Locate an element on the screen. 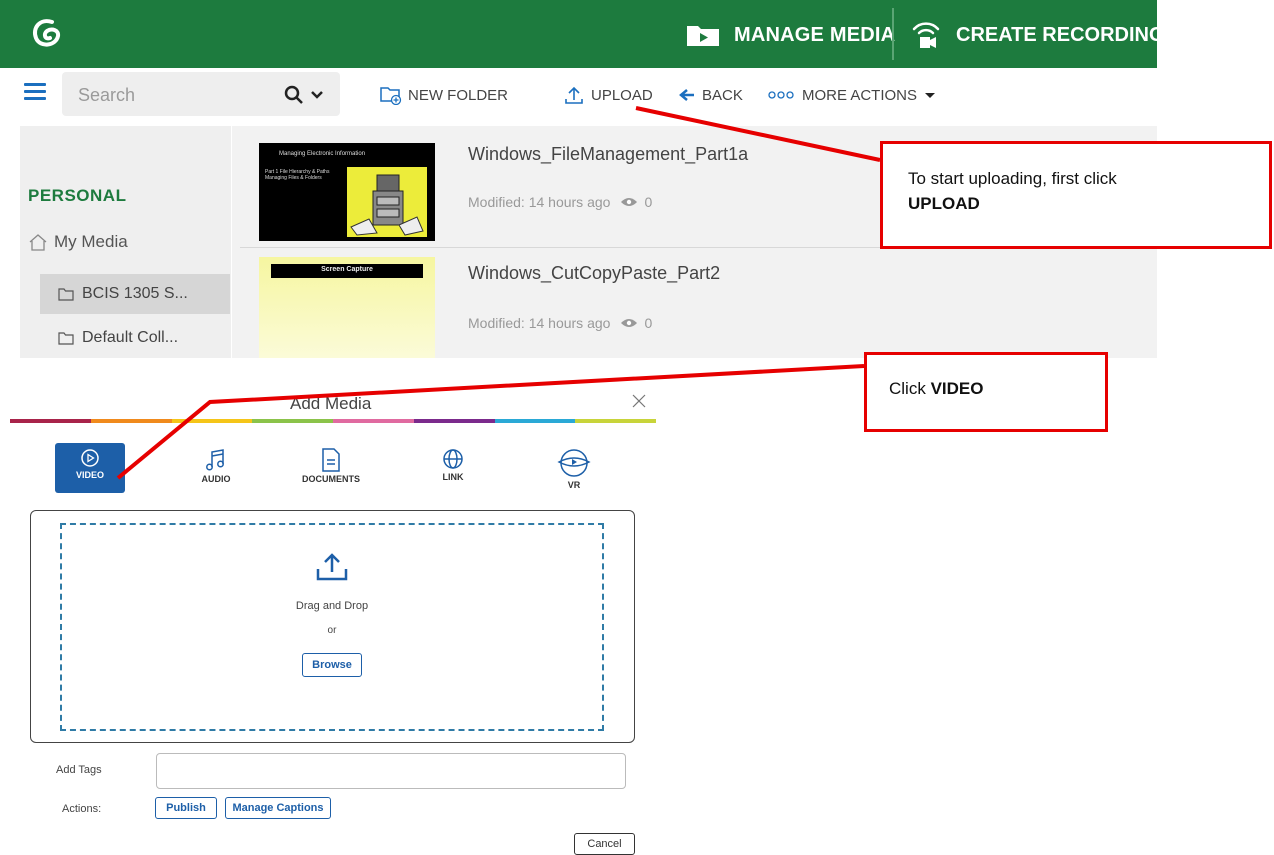 The image size is (1274, 855). search-icon is located at coordinates (293, 94).